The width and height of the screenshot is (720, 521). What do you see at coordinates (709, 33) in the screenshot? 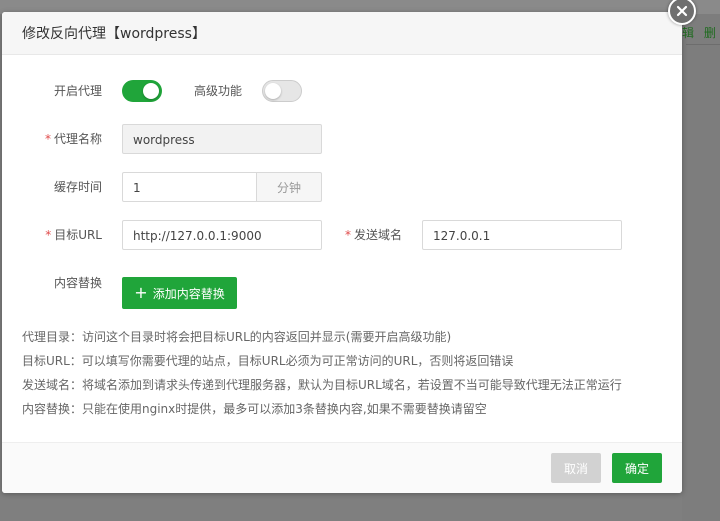
I see `background-delete-link: 删` at bounding box center [709, 33].